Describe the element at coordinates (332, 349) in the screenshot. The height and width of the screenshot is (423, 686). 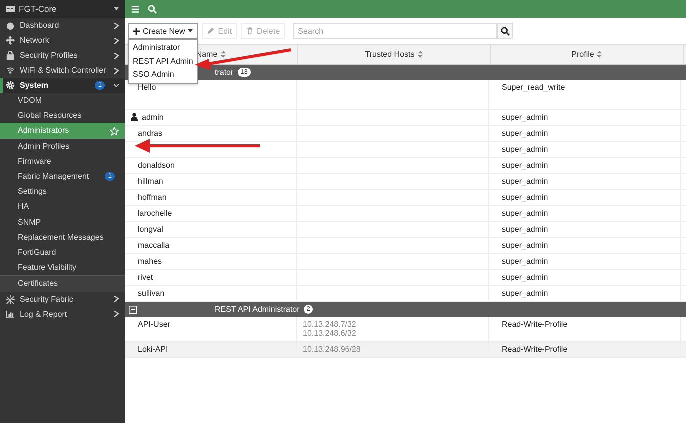
I see `trusted-host: 10.13.248.96/28` at that location.